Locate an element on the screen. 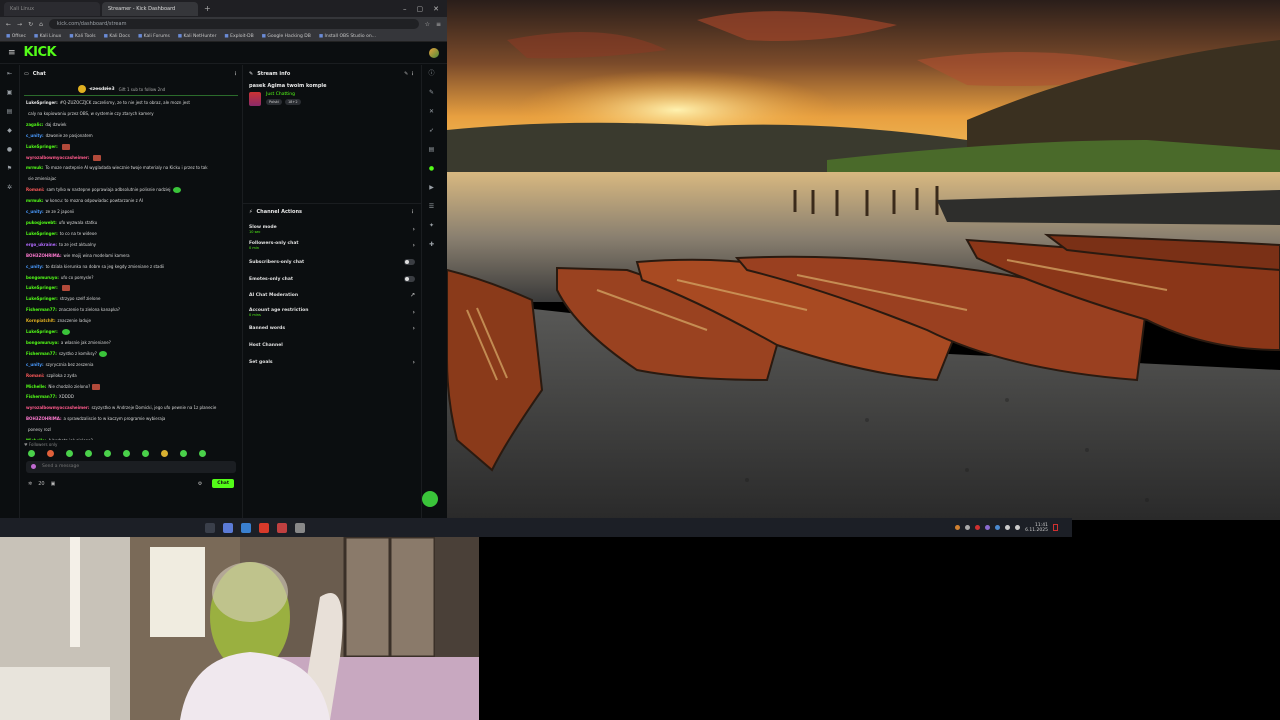 Image resolution: width=1280 pixels, height=720 pixels. channel-action-row: Banned words › is located at coordinates (332, 329).